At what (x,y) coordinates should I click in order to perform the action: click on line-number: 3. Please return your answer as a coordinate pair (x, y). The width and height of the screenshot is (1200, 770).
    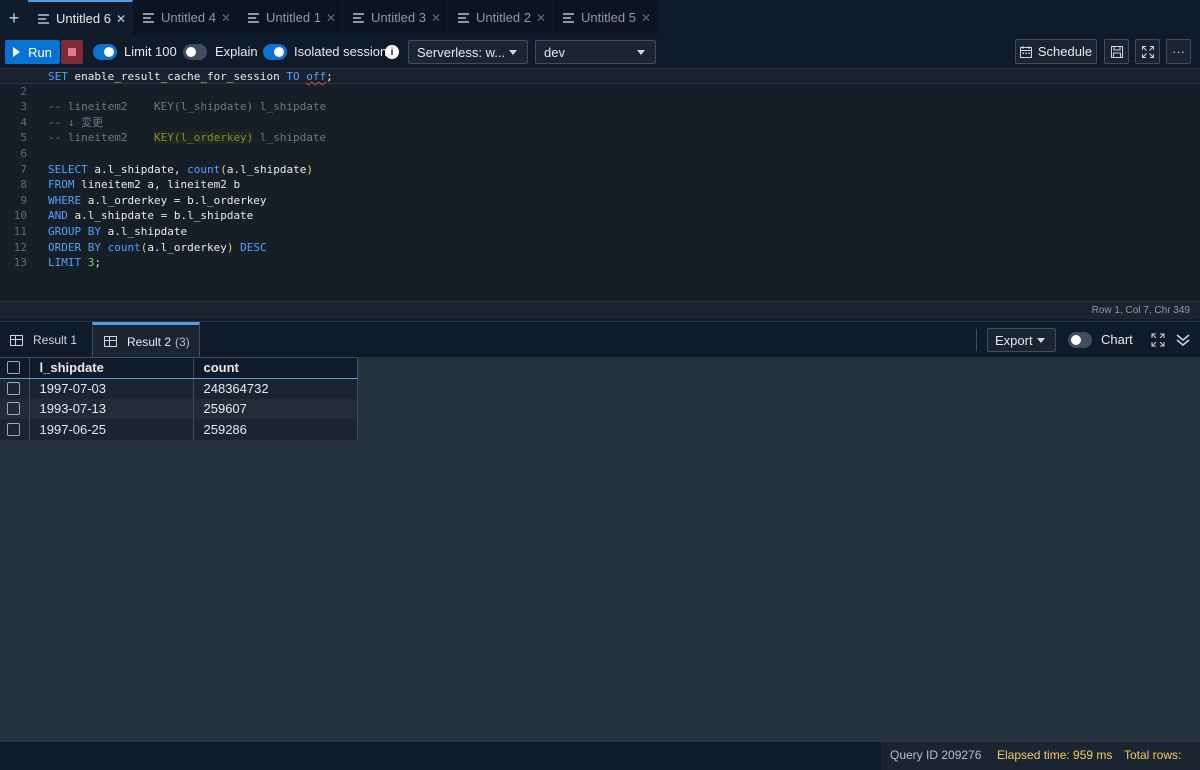
    Looking at the image, I should click on (23, 107).